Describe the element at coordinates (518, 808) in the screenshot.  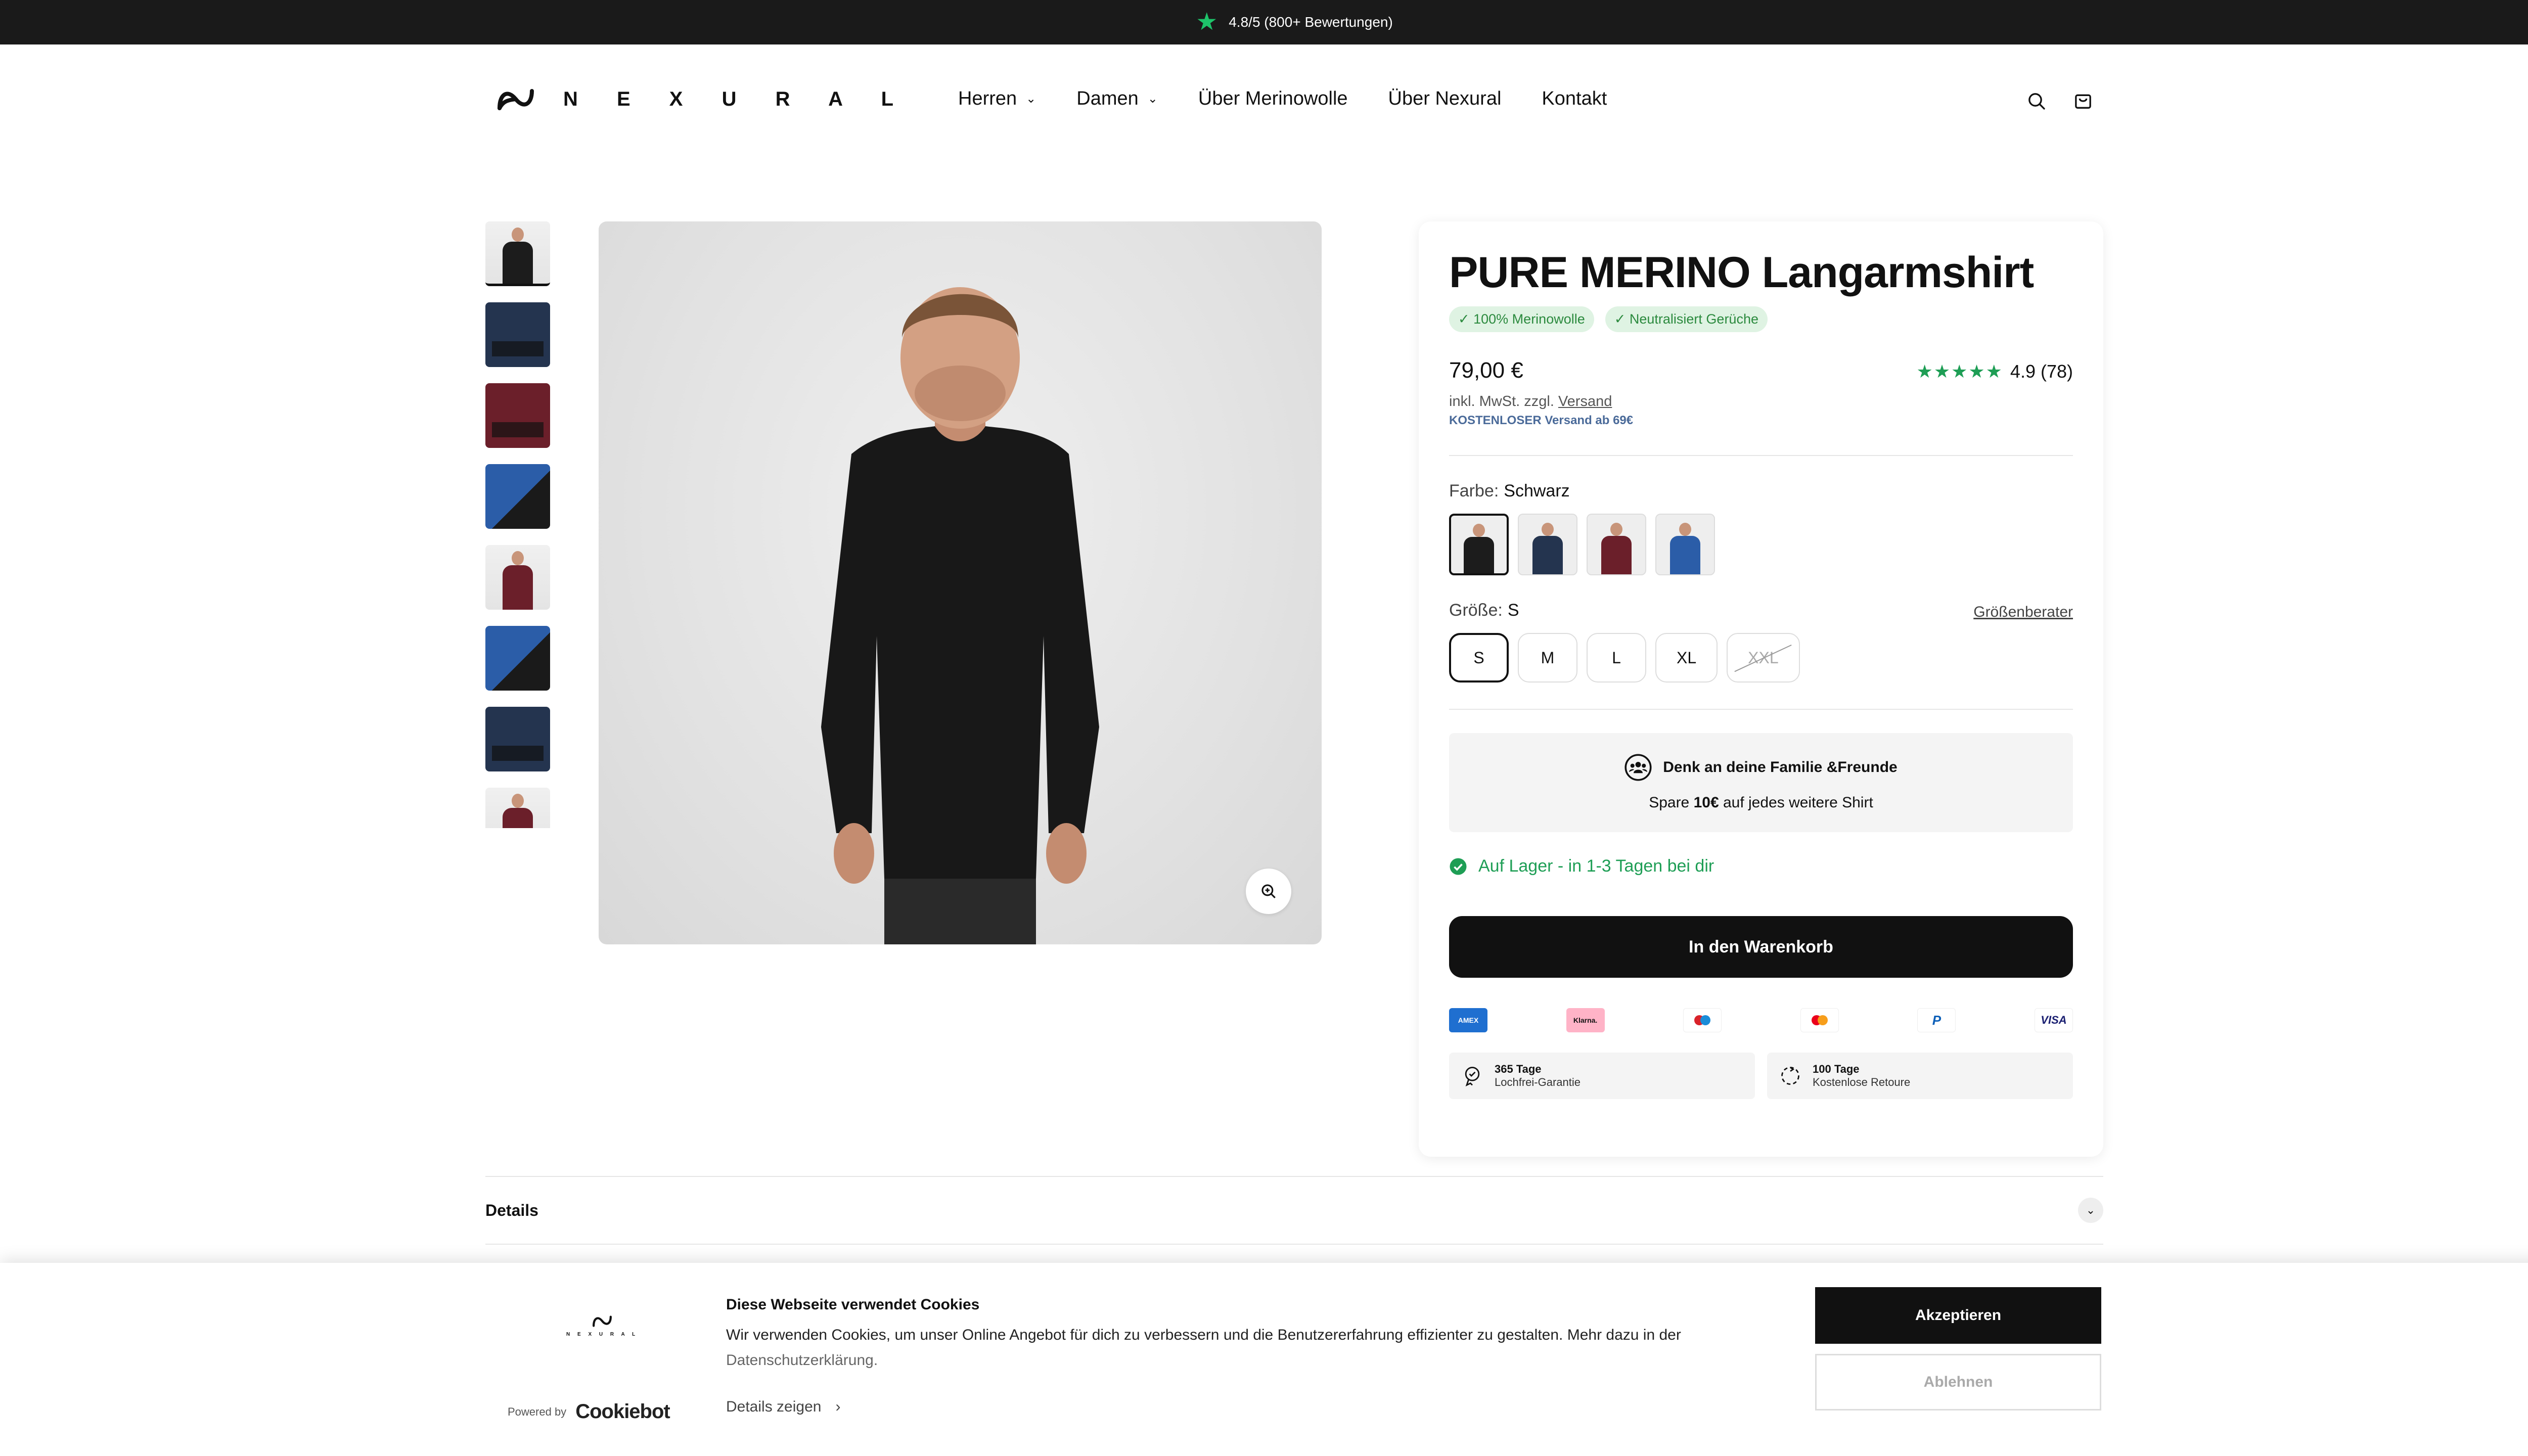
I see `thumbnail-model-partial` at that location.